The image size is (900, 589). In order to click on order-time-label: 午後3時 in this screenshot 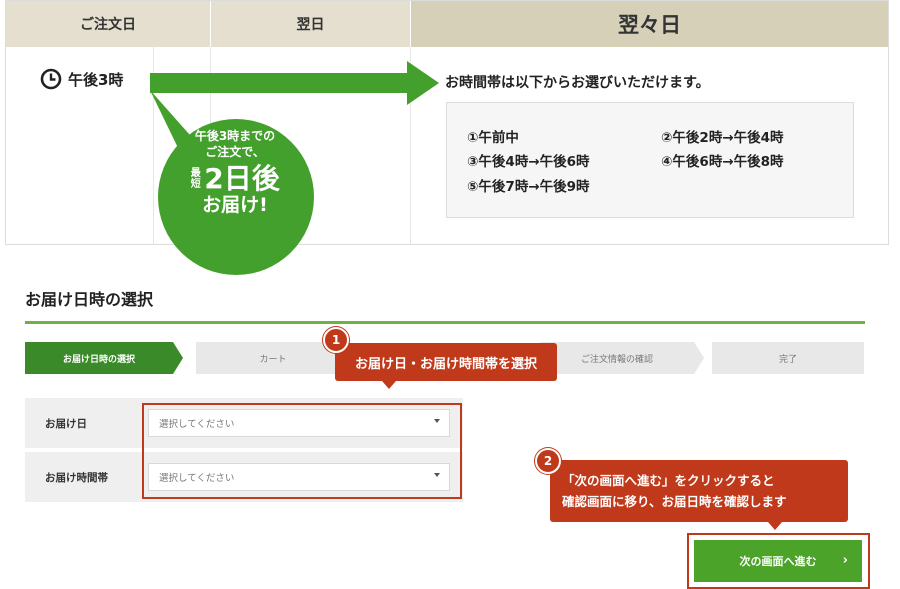, I will do `click(96, 79)`.